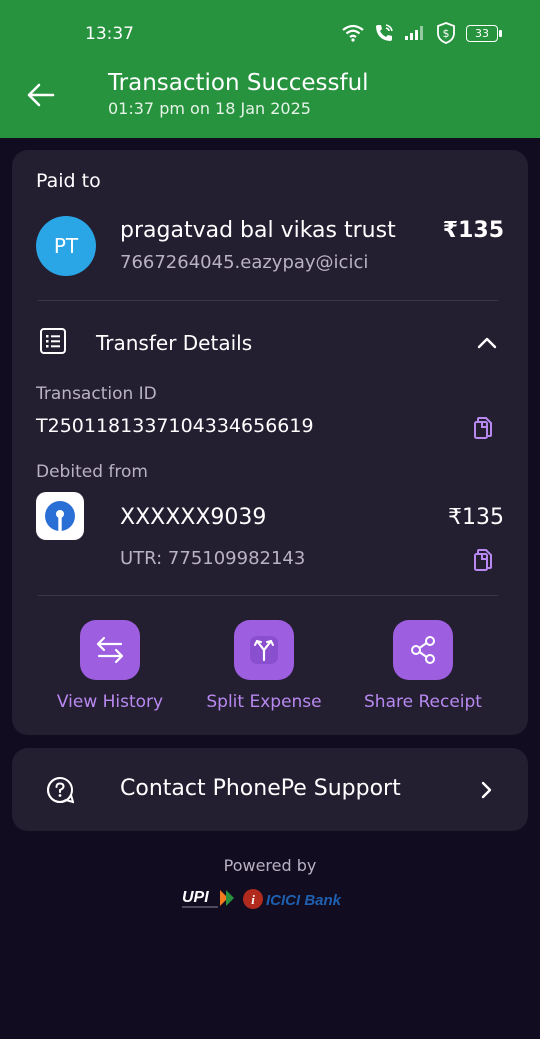  Describe the element at coordinates (109, 34) in the screenshot. I see `status-time: 13:37` at that location.